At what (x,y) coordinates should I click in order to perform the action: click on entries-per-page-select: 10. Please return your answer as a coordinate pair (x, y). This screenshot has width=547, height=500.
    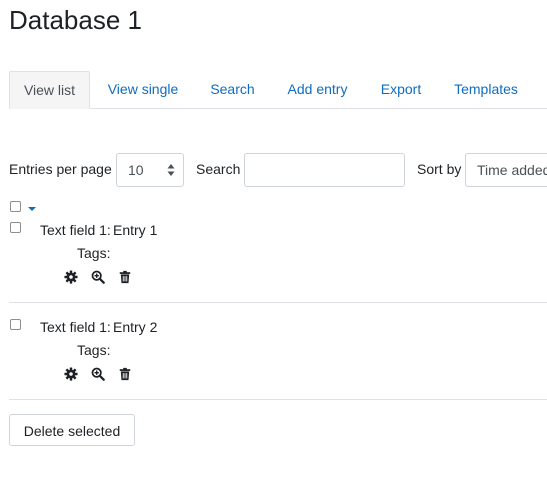
    Looking at the image, I should click on (150, 170).